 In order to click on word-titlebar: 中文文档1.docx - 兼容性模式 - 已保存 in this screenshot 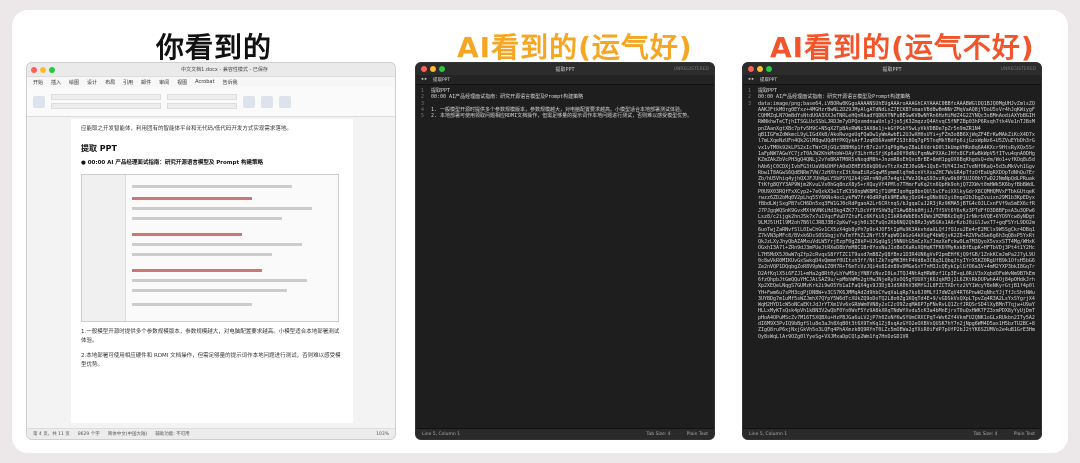, I will do `click(211, 70)`.